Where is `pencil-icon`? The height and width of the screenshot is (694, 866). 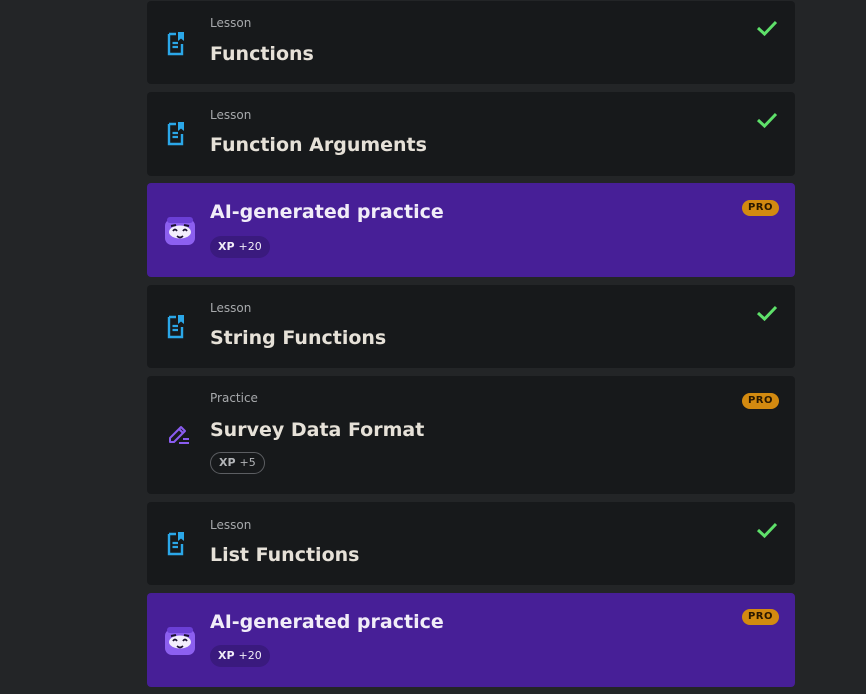
pencil-icon is located at coordinates (179, 436).